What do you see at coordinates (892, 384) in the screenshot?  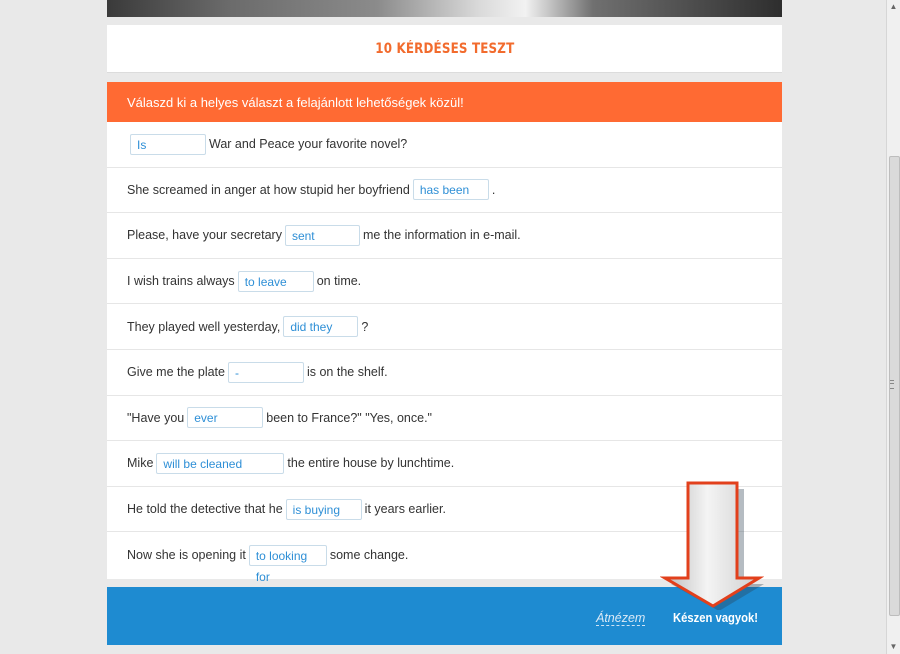 I see `scroll-grip-icon` at bounding box center [892, 384].